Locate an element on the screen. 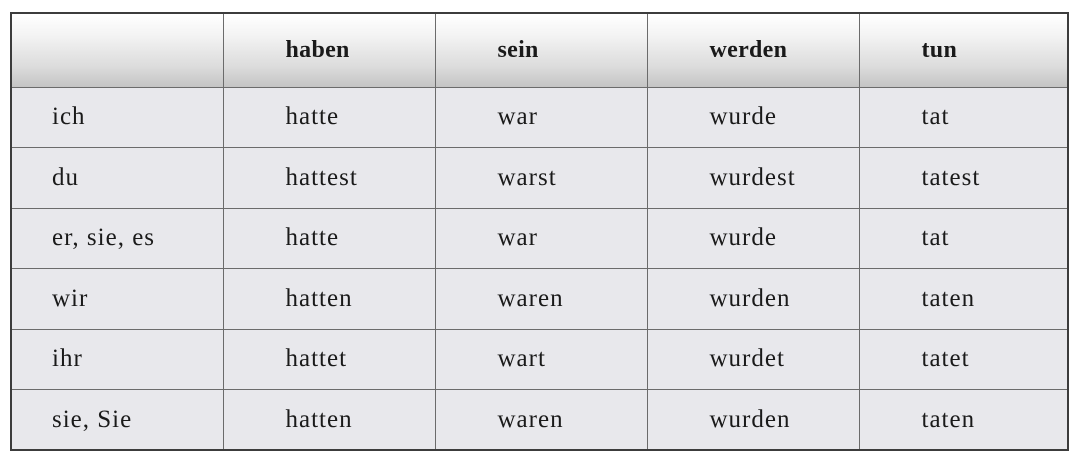 The image size is (1079, 463). table-cell: wurdet is located at coordinates (753, 359).